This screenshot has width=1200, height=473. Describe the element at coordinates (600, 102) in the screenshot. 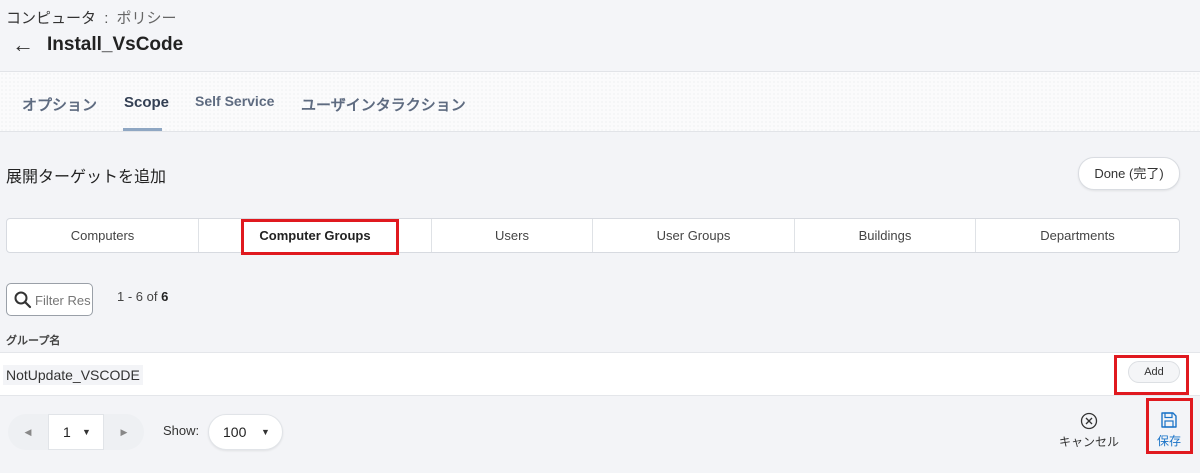

I see `policy-tab-bar: オプション Scope Self Service ユーザインタラクション` at that location.